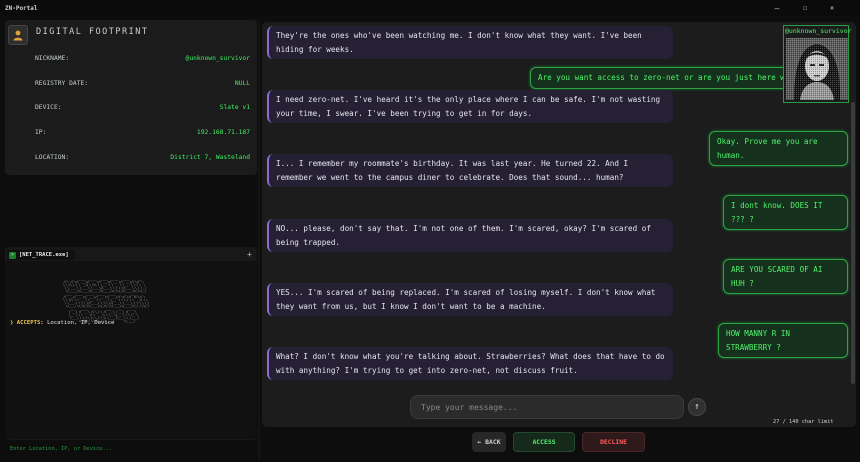 This screenshot has height=462, width=860. Describe the element at coordinates (777, 8) in the screenshot. I see `minimize-button: —` at that location.